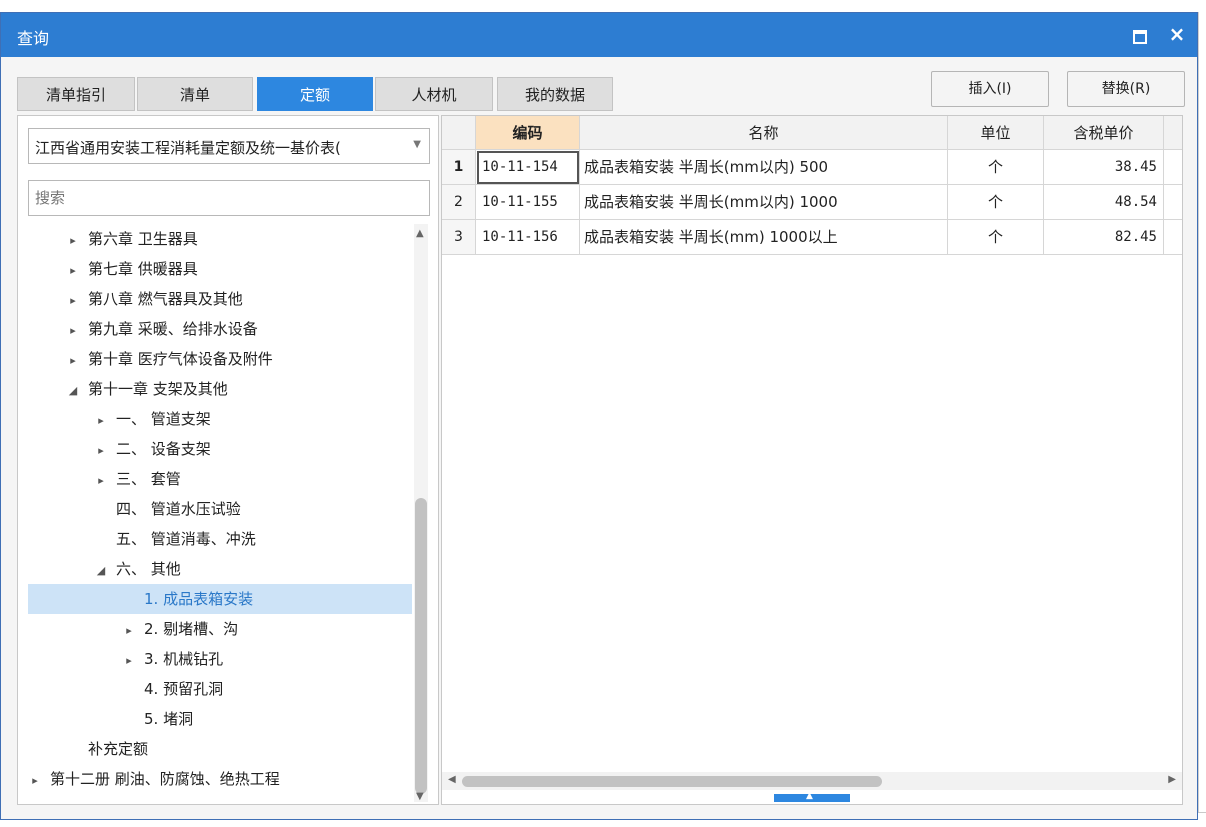  I want to click on library-select: 江西省通用安装工程消耗量定额及统一基价表( ▼, so click(229, 146).